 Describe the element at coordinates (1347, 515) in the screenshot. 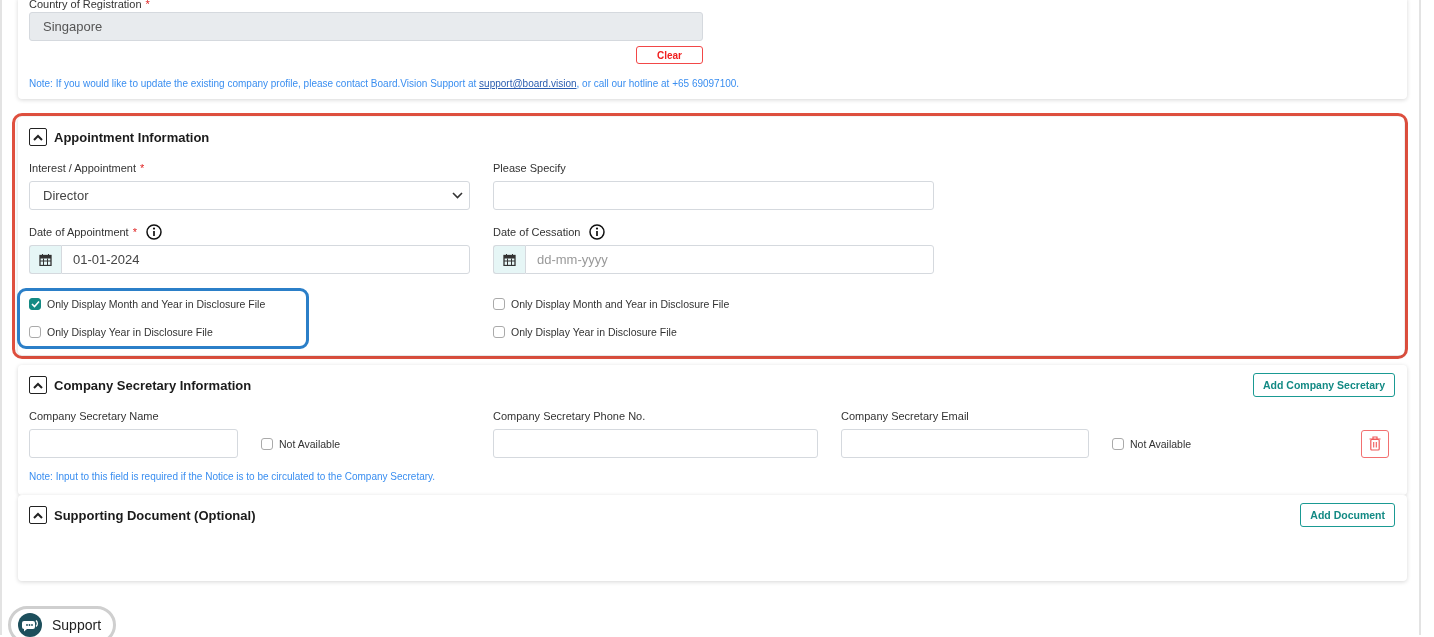

I see `add-button: Add Document` at that location.